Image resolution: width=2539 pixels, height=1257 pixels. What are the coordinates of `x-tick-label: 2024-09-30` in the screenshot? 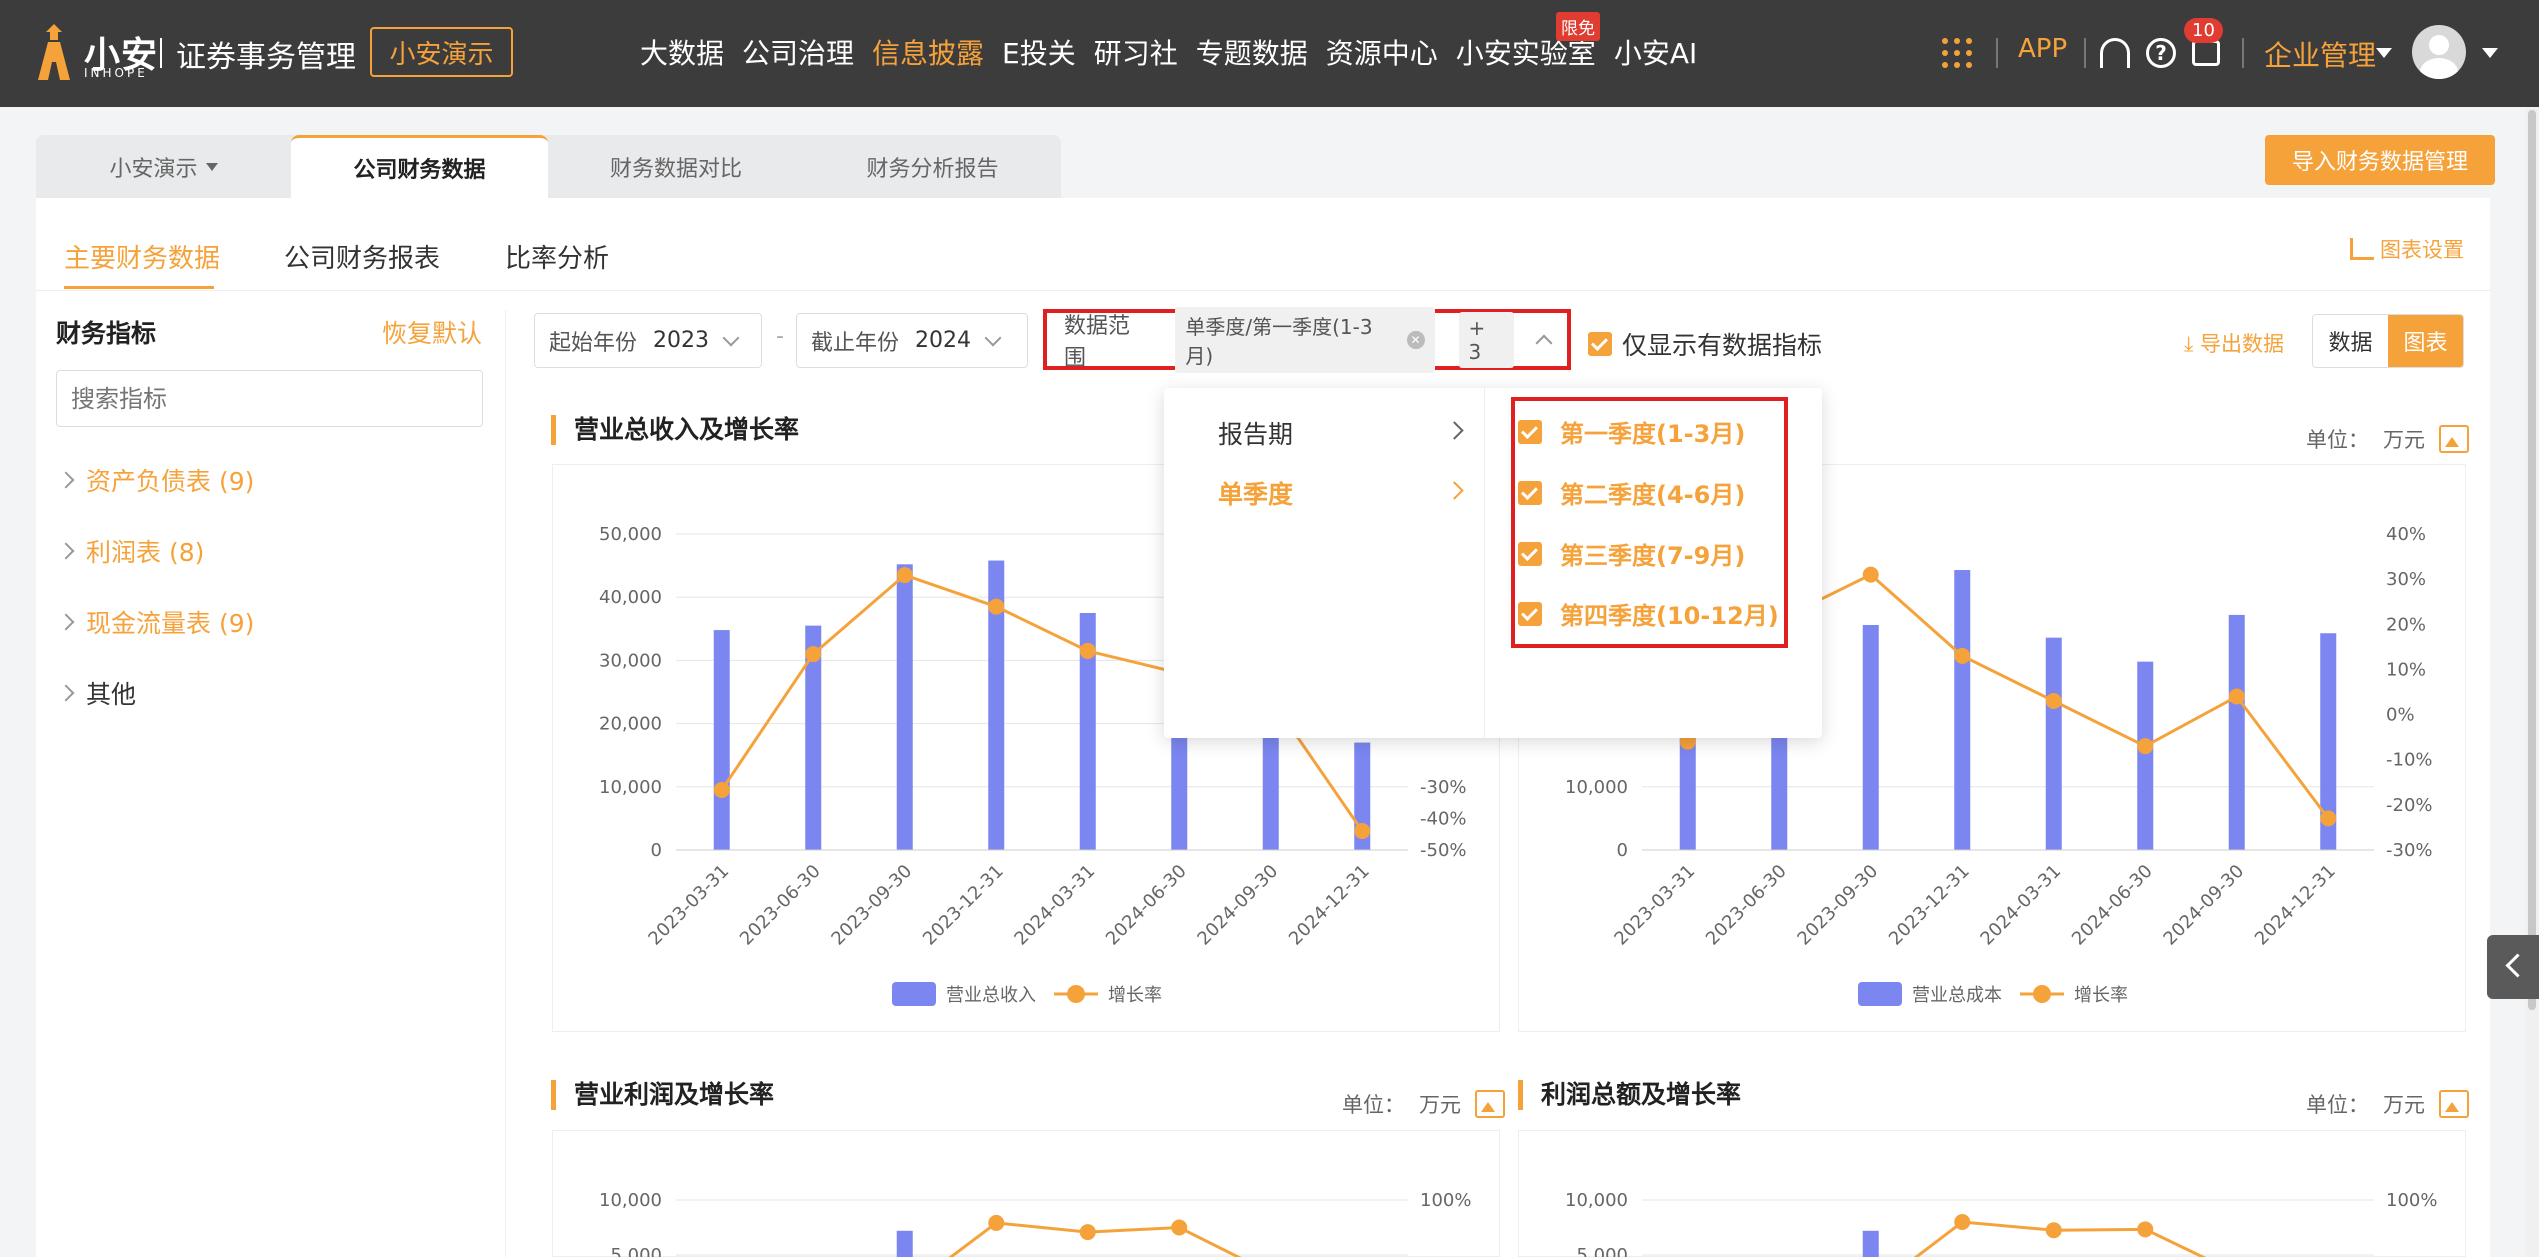 It's located at (2203, 905).